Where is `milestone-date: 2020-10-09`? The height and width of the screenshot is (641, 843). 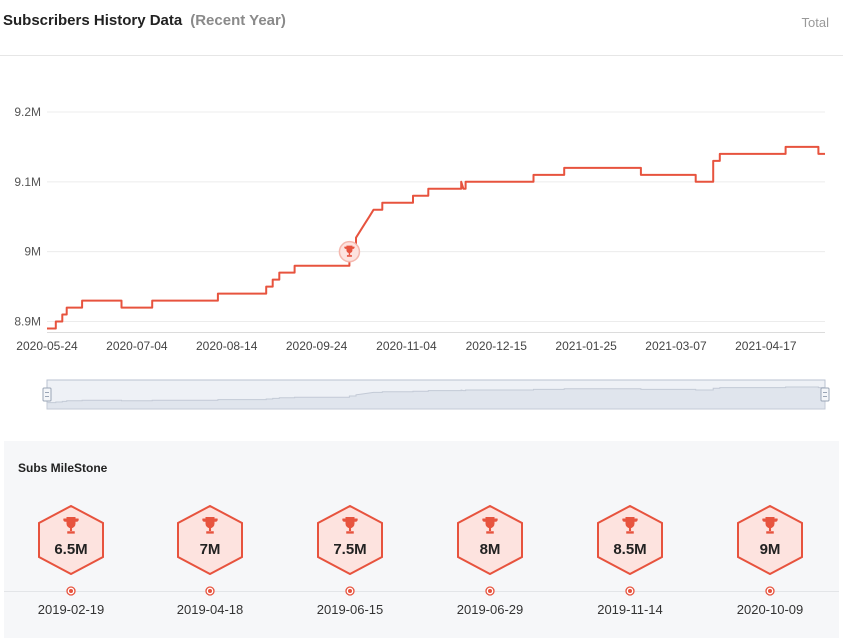
milestone-date: 2020-10-09 is located at coordinates (770, 609).